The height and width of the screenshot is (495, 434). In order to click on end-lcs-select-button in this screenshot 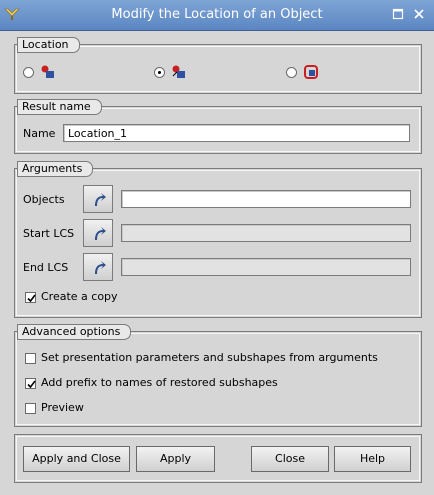, I will do `click(98, 267)`.